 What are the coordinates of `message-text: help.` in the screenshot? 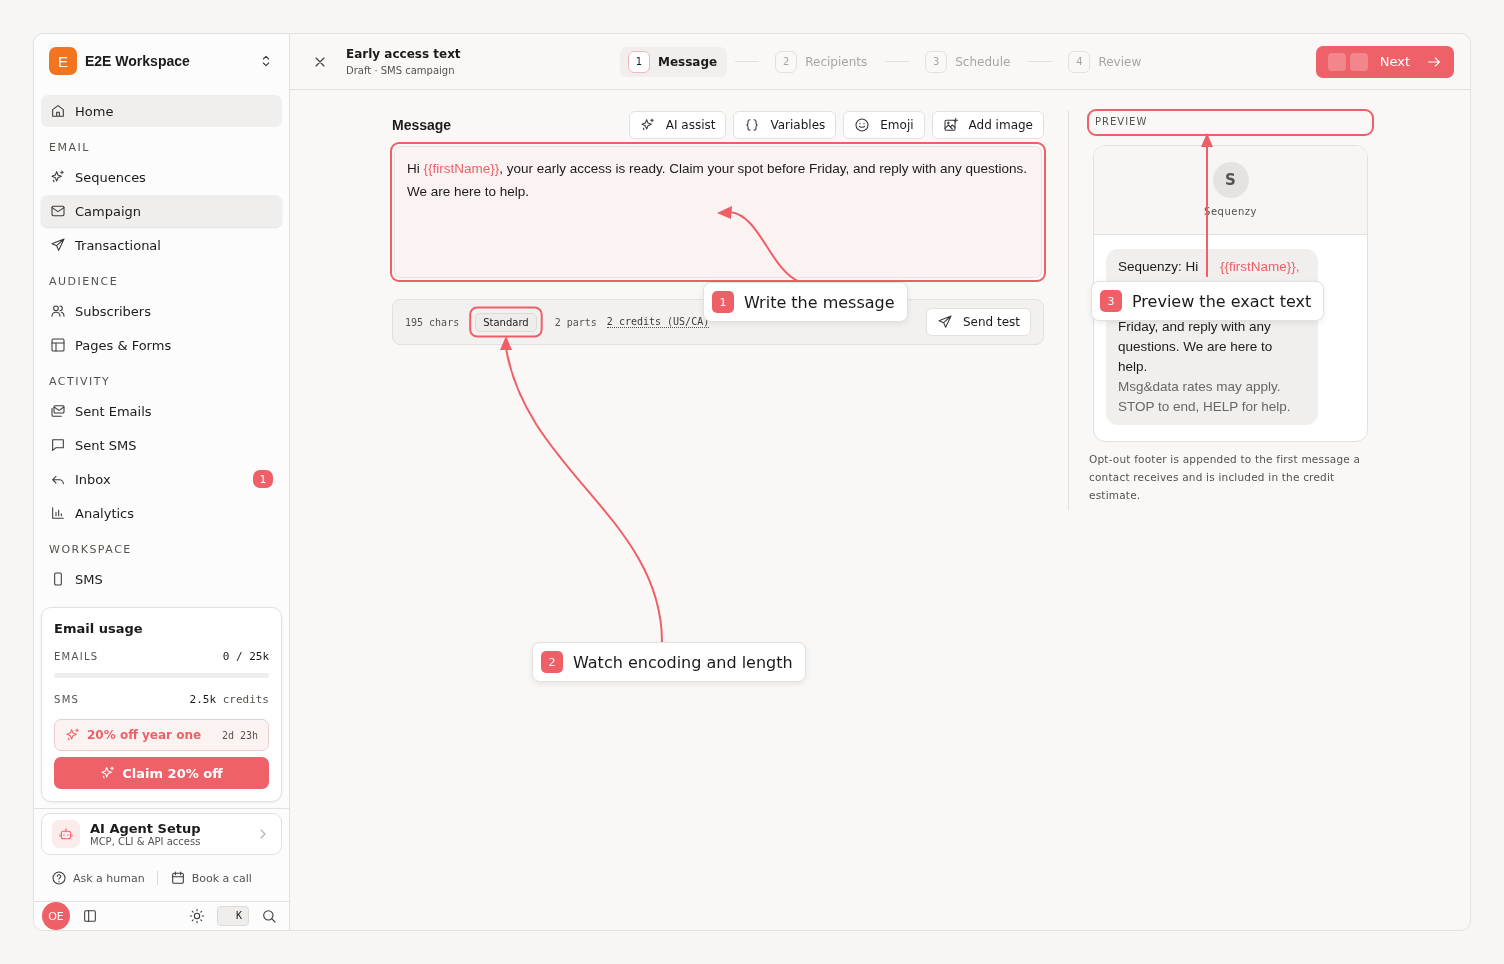 It's located at (1133, 367).